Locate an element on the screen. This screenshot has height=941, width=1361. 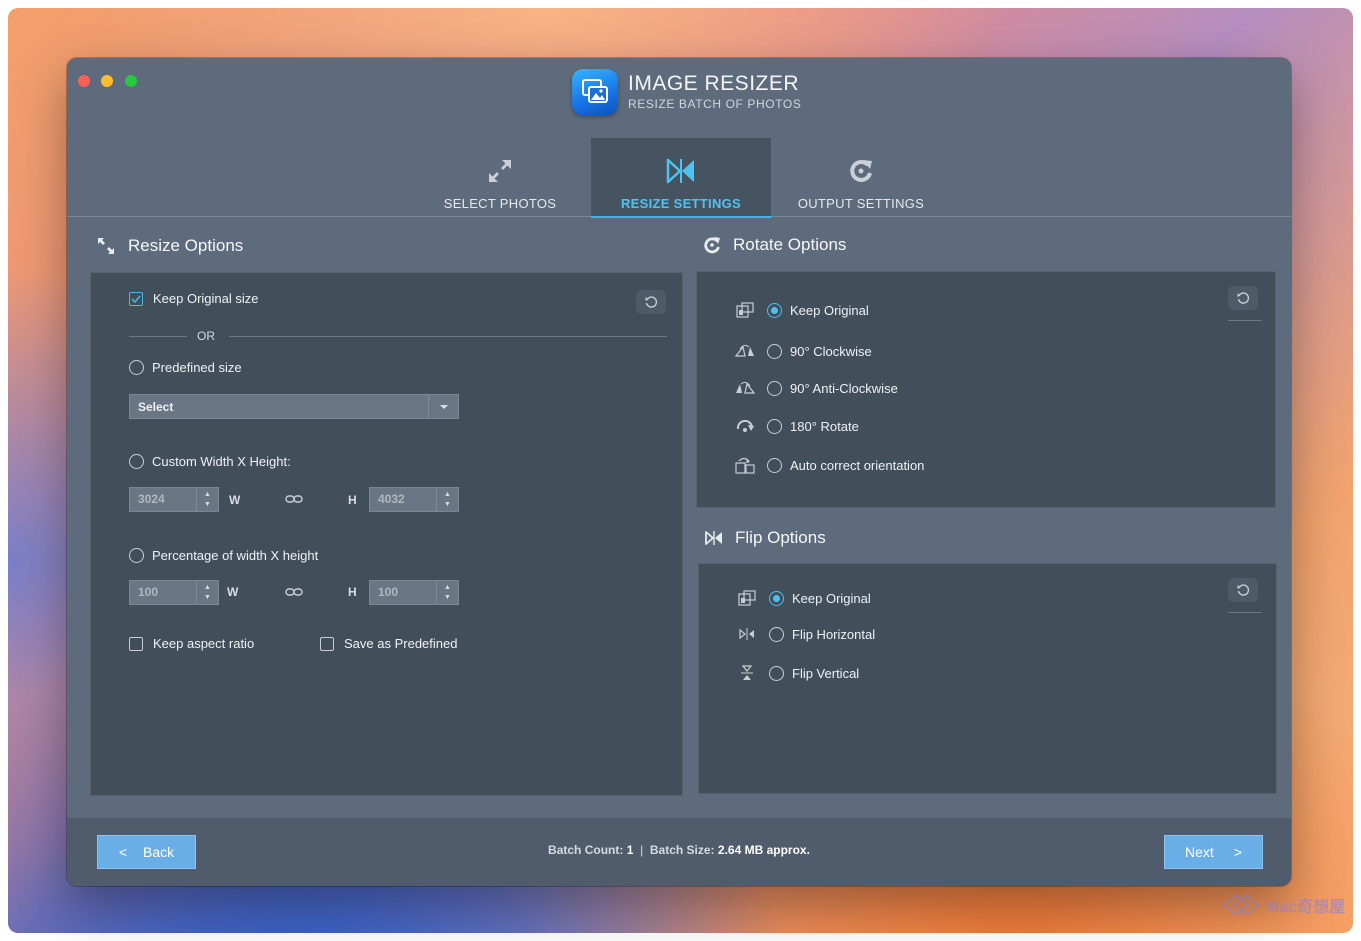
keep-original-size-row: Keep Original size is located at coordinates (194, 298).